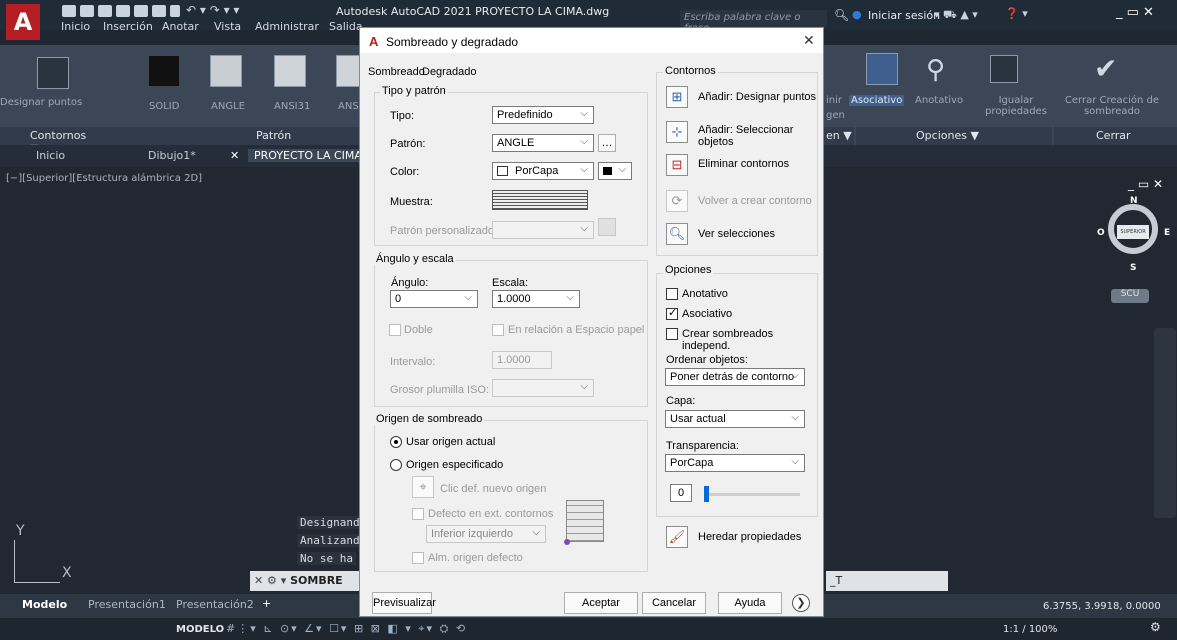 The height and width of the screenshot is (640, 1177). What do you see at coordinates (743, 164) in the screenshot?
I see `remove-boundaries-label: Eliminar contornos` at bounding box center [743, 164].